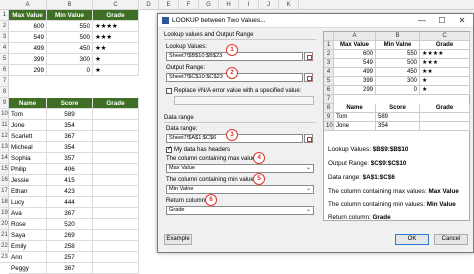  What do you see at coordinates (451, 239) in the screenshot?
I see `cancel-button: Cancel` at bounding box center [451, 239].